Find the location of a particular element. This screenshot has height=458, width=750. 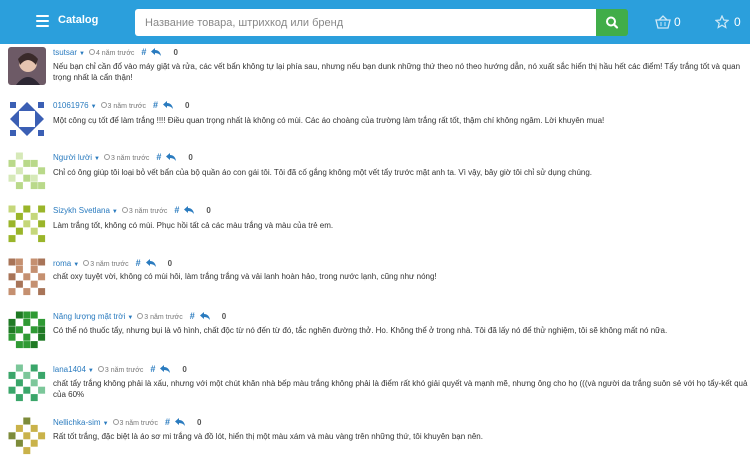

comment-meta: roma ▼ 3 năm trước #0 is located at coordinates (112, 263).